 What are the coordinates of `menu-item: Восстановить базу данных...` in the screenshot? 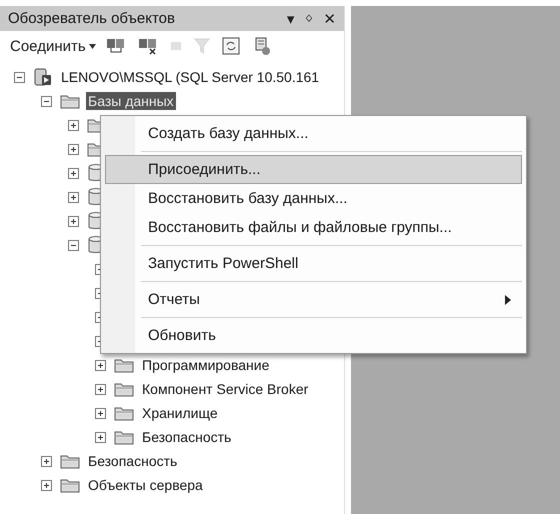 It's located at (313, 198).